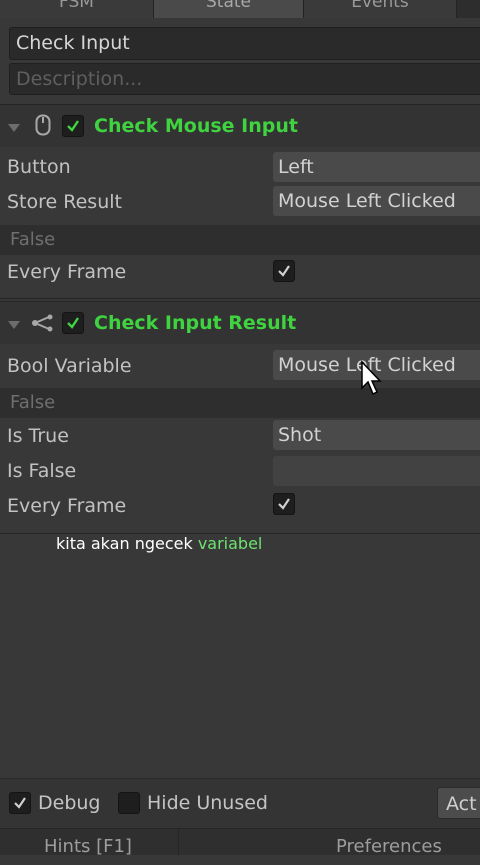  I want to click on bool-variable-label: Bool Variable, so click(69, 366).